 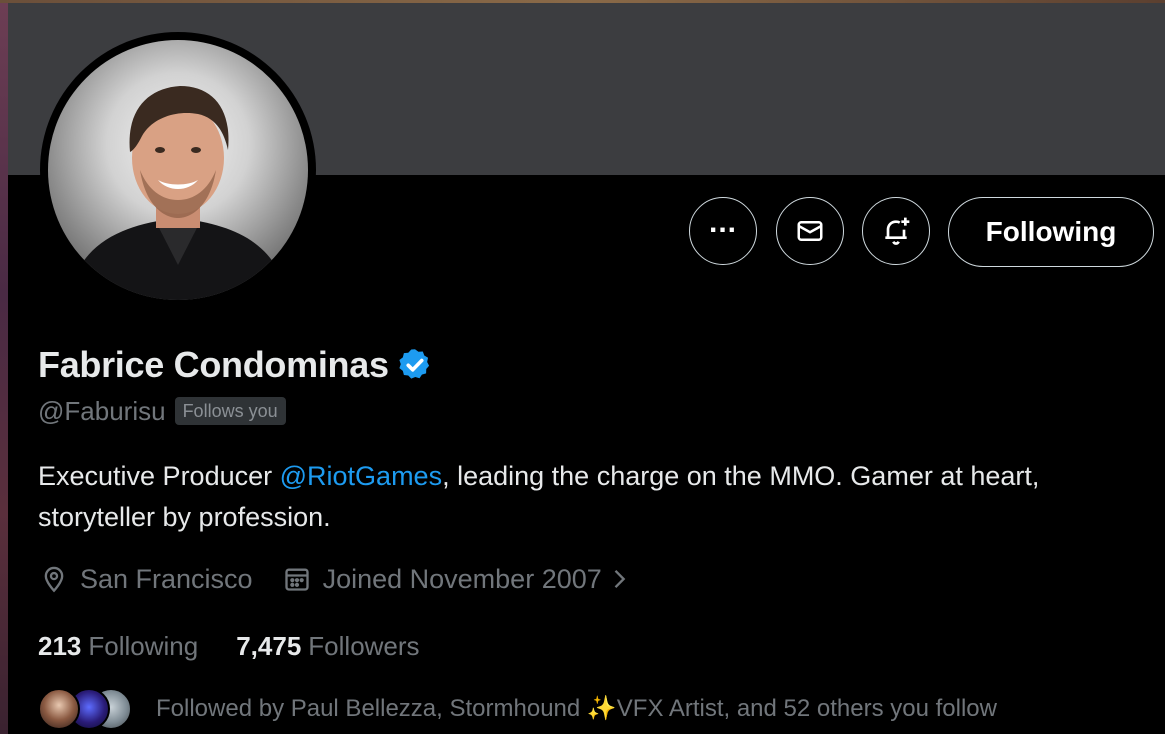 I want to click on followed-by-suffix: VFX Artist, and 52 others you follow, so click(x=806, y=708).